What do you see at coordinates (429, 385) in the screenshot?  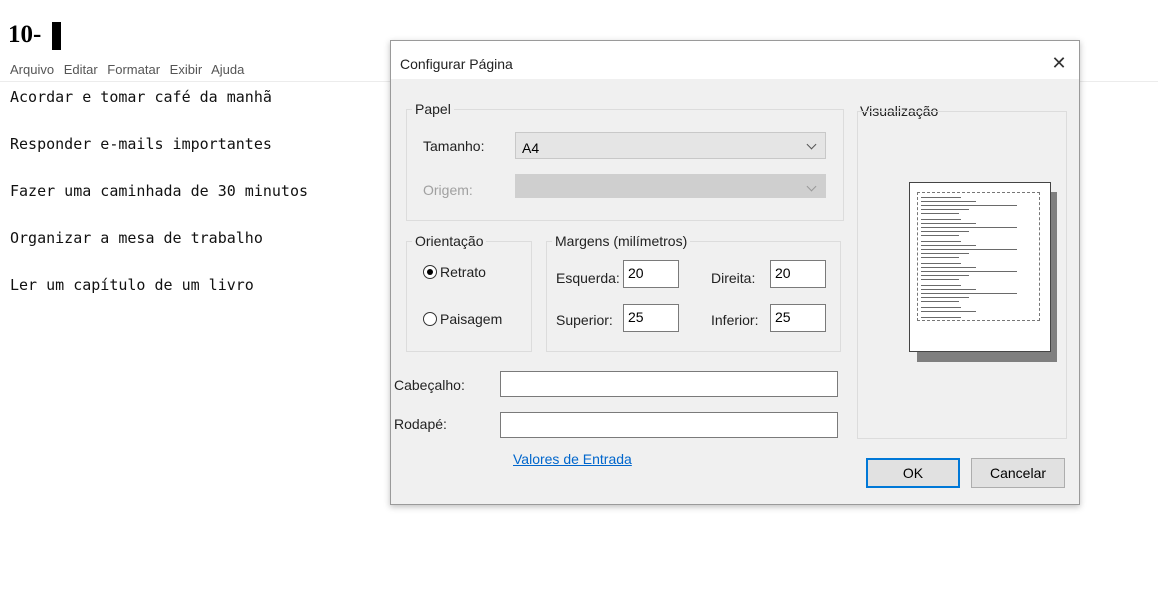 I see `header-label: Cabeçalho:` at bounding box center [429, 385].